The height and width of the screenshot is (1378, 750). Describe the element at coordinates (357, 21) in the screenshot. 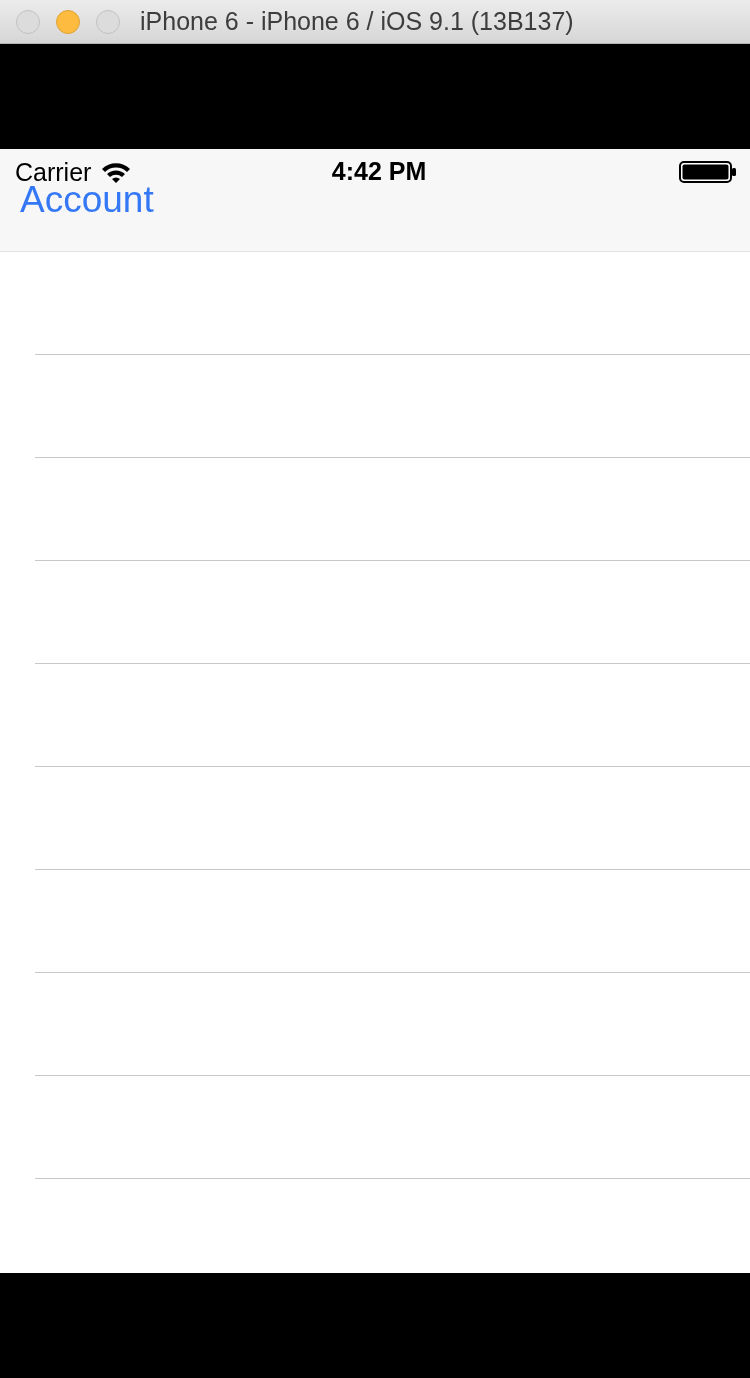

I see `window-title: iPhone 6 - iPhone 6 / iOS 9.1 (13B137)` at that location.